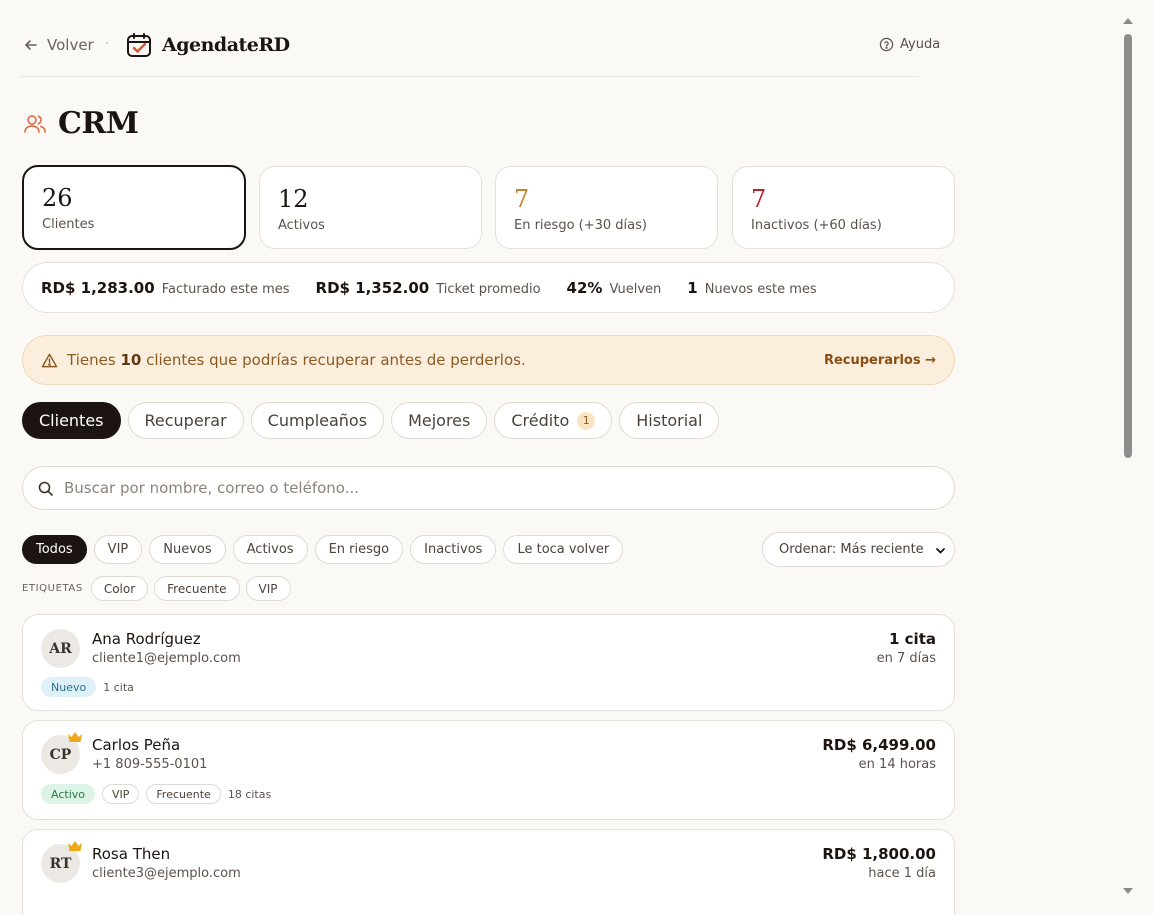 This screenshot has height=915, width=1153. Describe the element at coordinates (166, 658) in the screenshot. I see `client-contact: cliente1@ejemplo.com` at that location.